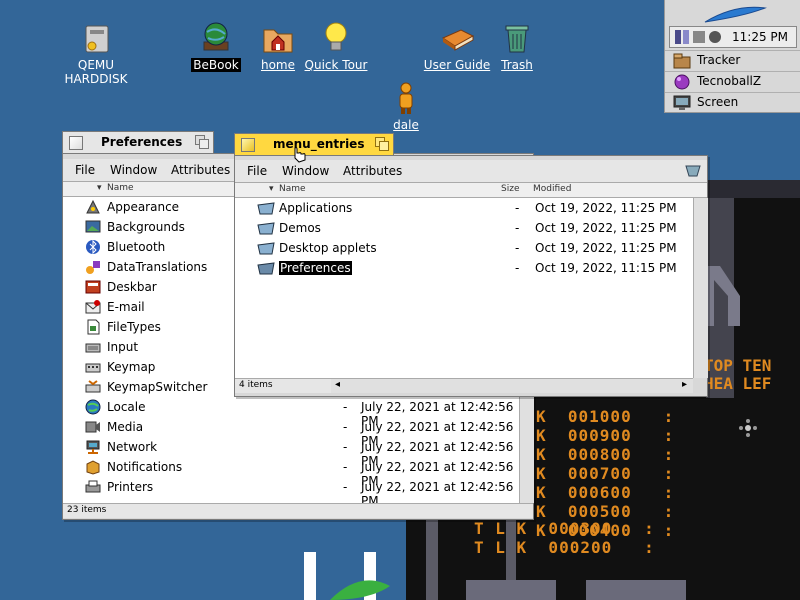 The image size is (800, 600). What do you see at coordinates (464, 228) in the screenshot?
I see `list-item: Demos - Oct 19, 2022, 11:25 PM` at bounding box center [464, 228].